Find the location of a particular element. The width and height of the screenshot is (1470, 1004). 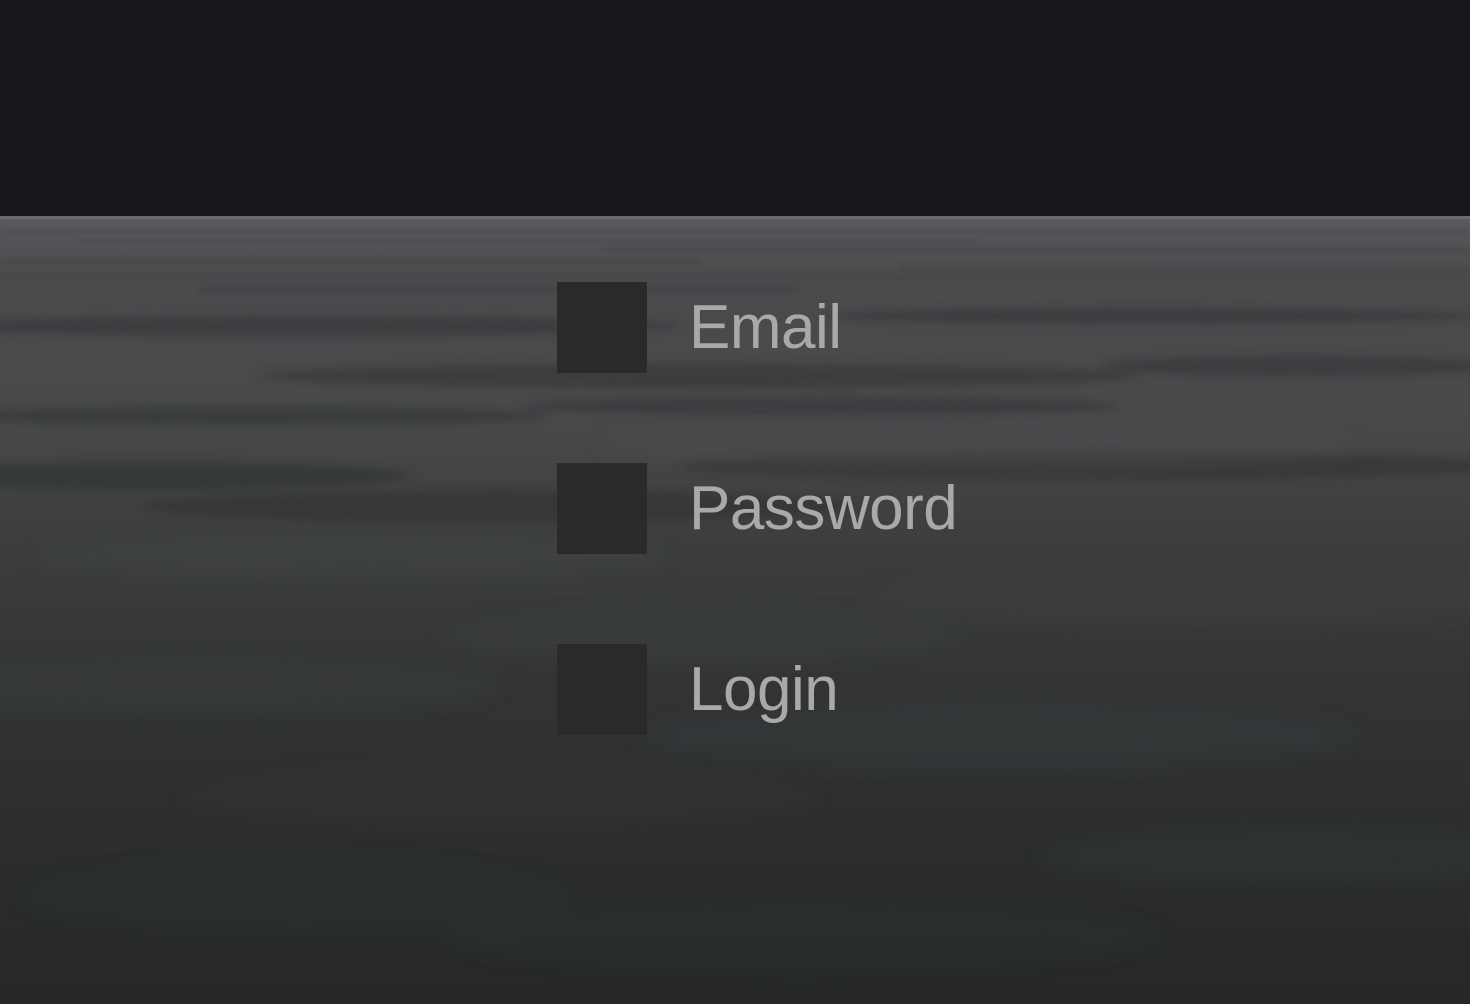

password-input-box is located at coordinates (602, 508).